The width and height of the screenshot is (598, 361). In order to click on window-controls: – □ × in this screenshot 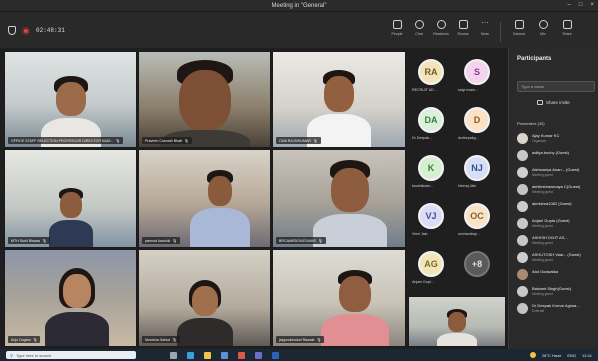, I will do `click(581, 5)`.